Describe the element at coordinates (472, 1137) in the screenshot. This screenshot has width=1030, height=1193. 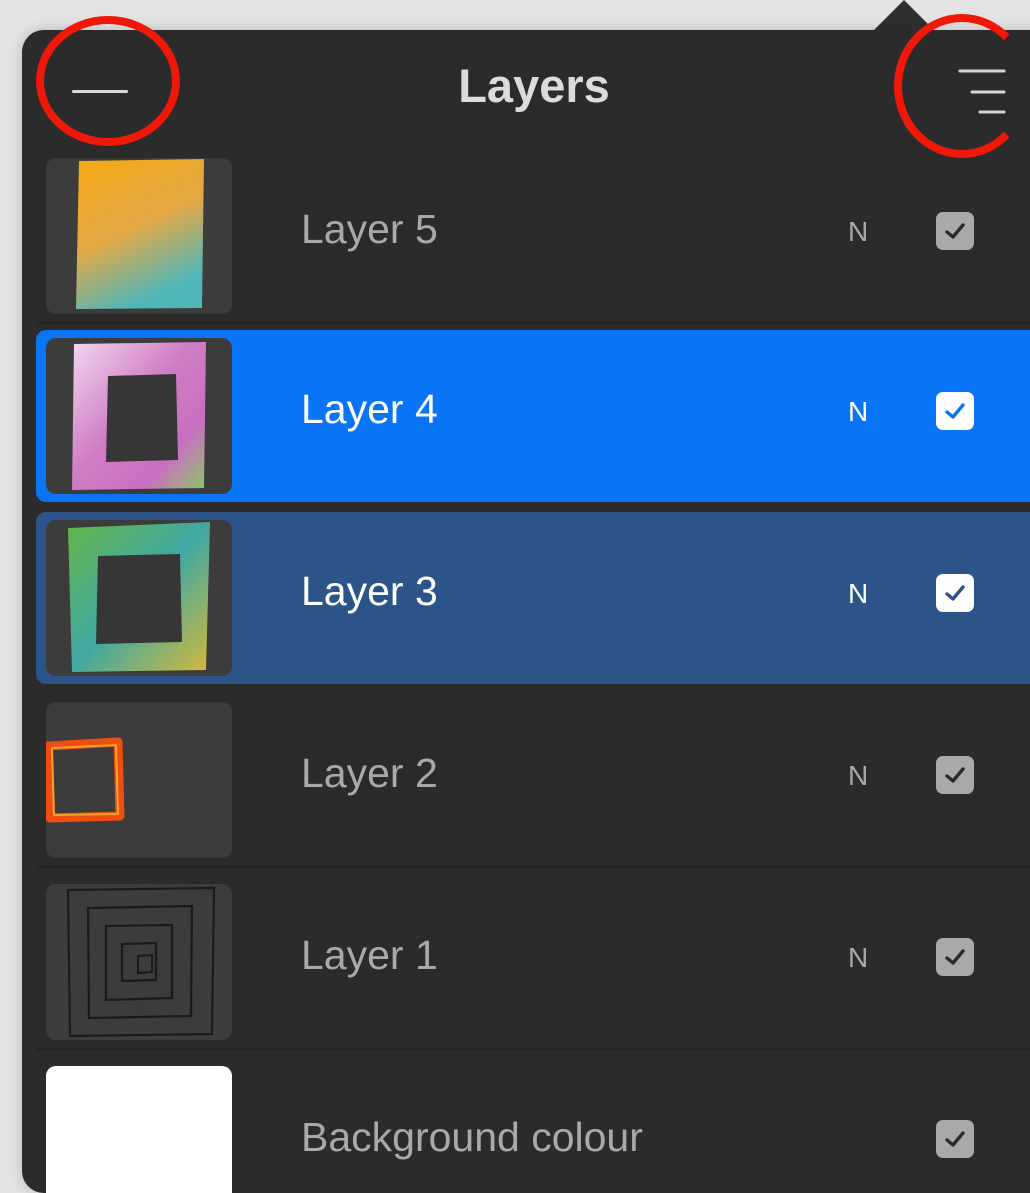
I see `layer-name: Background colour` at that location.